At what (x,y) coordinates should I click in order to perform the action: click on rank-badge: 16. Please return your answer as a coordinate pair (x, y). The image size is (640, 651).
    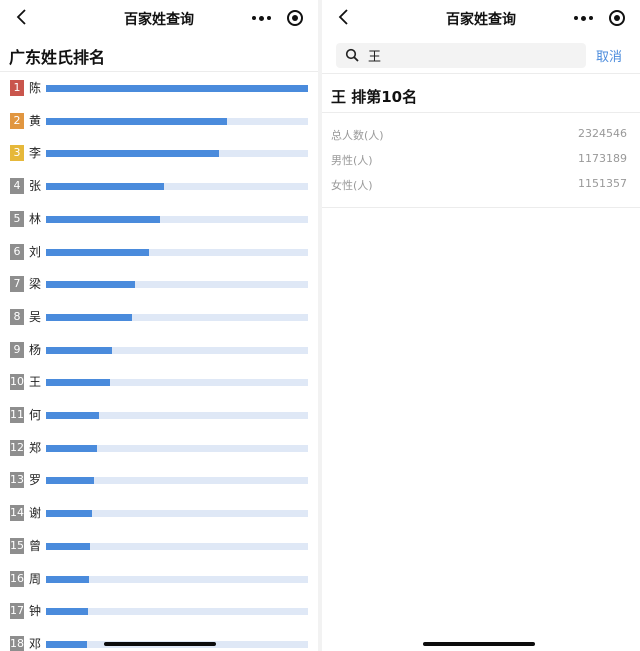
    Looking at the image, I should click on (17, 578).